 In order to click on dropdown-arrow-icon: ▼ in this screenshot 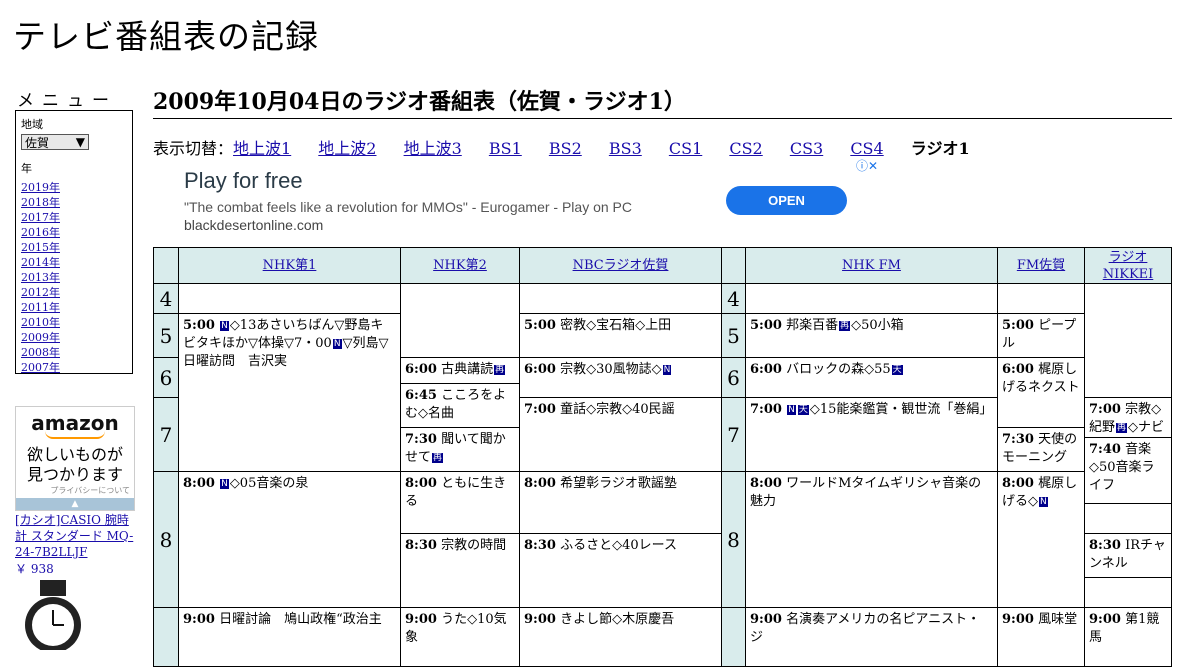, I will do `click(80, 142)`.